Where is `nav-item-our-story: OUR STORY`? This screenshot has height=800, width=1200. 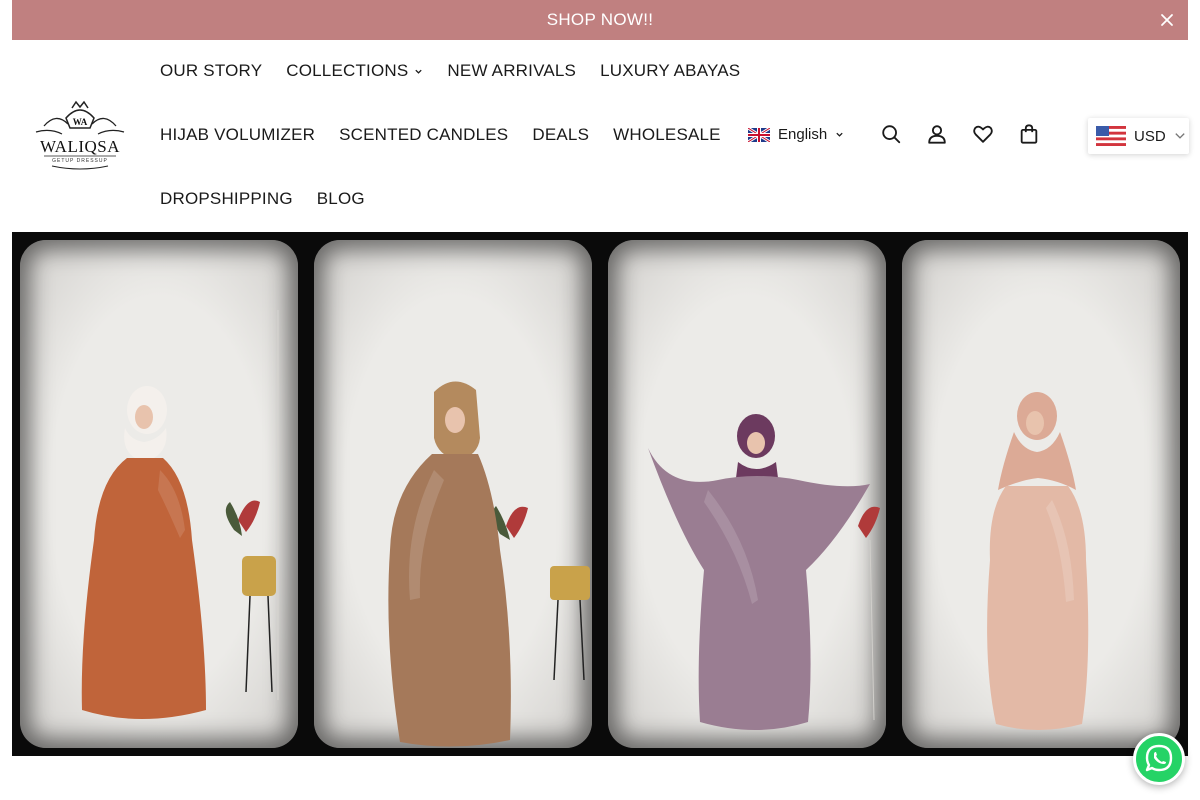
nav-item-our-story: OUR STORY is located at coordinates (211, 71).